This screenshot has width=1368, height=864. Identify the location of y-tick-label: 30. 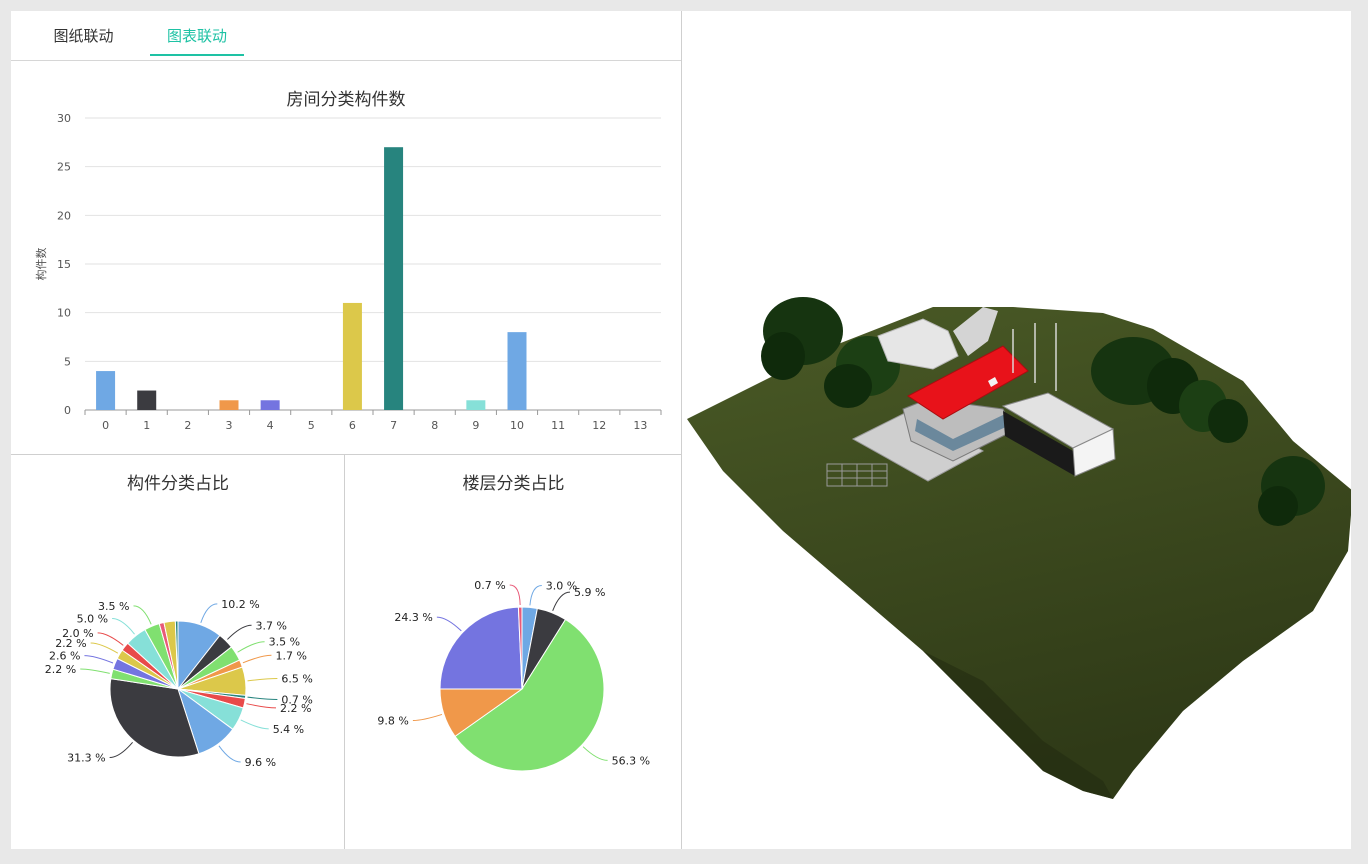
(64, 118).